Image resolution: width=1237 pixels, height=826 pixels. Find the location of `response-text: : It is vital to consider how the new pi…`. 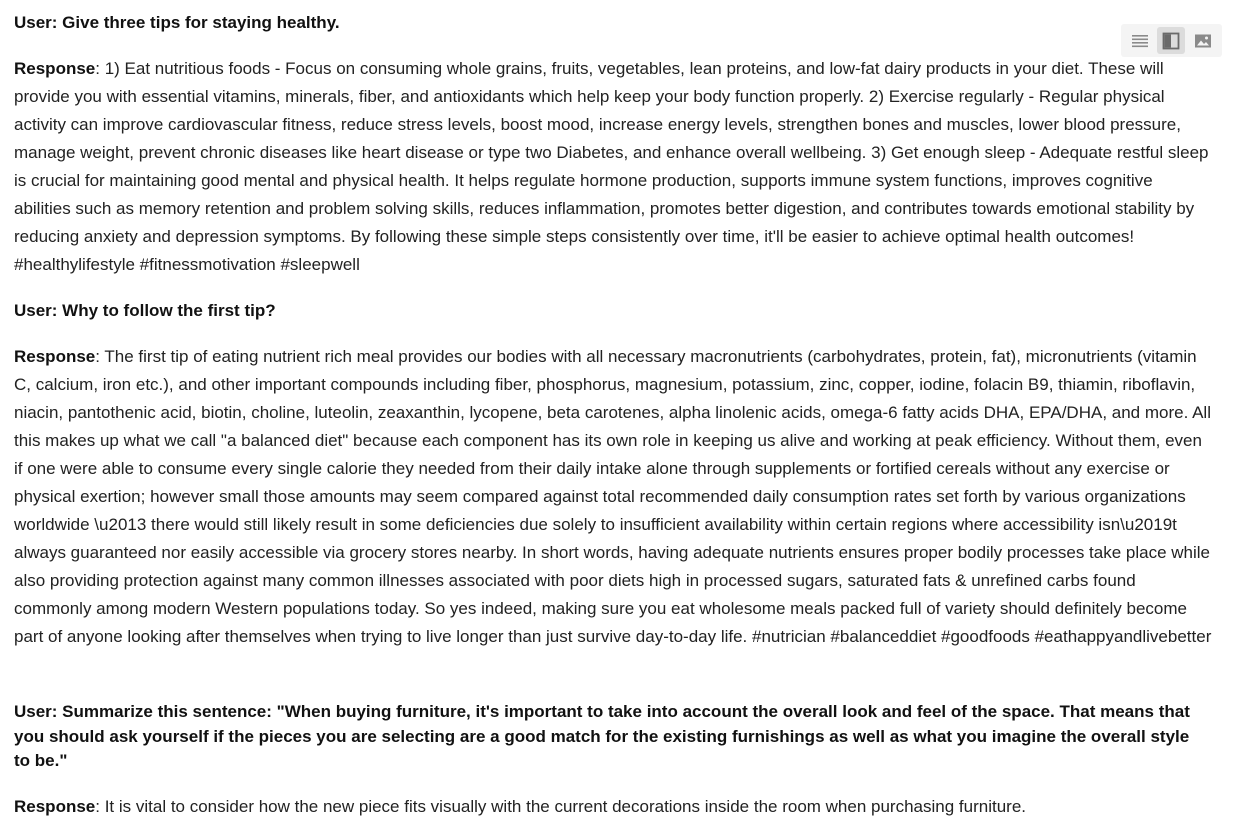

response-text: : It is vital to consider how the new pi… is located at coordinates (560, 806).